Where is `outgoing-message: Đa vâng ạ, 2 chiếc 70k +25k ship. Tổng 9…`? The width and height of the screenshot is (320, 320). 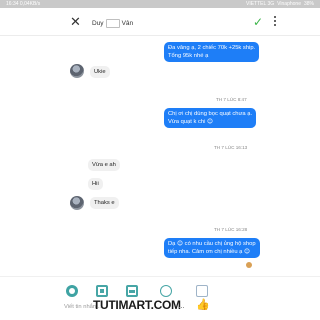
outgoing-message: Đa vâng ạ, 2 chiếc 70k +25k ship. Tổng 9… is located at coordinates (212, 52).